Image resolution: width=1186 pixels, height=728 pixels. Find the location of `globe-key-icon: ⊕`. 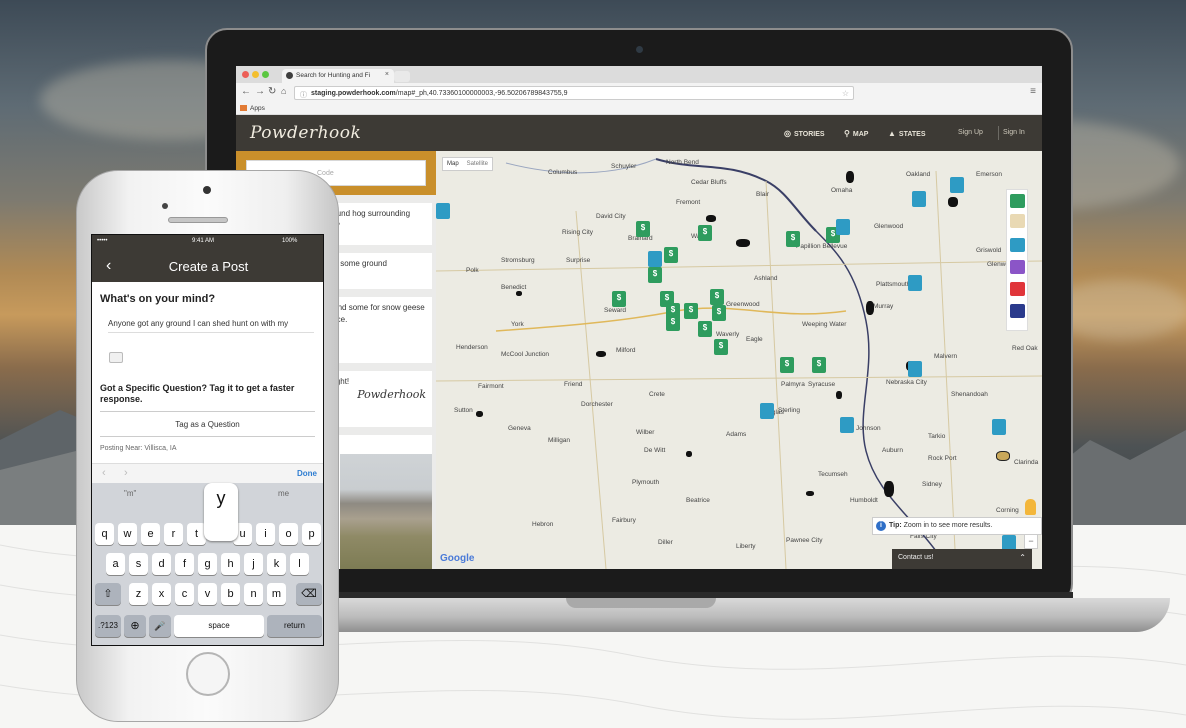

globe-key-icon: ⊕ is located at coordinates (135, 626).